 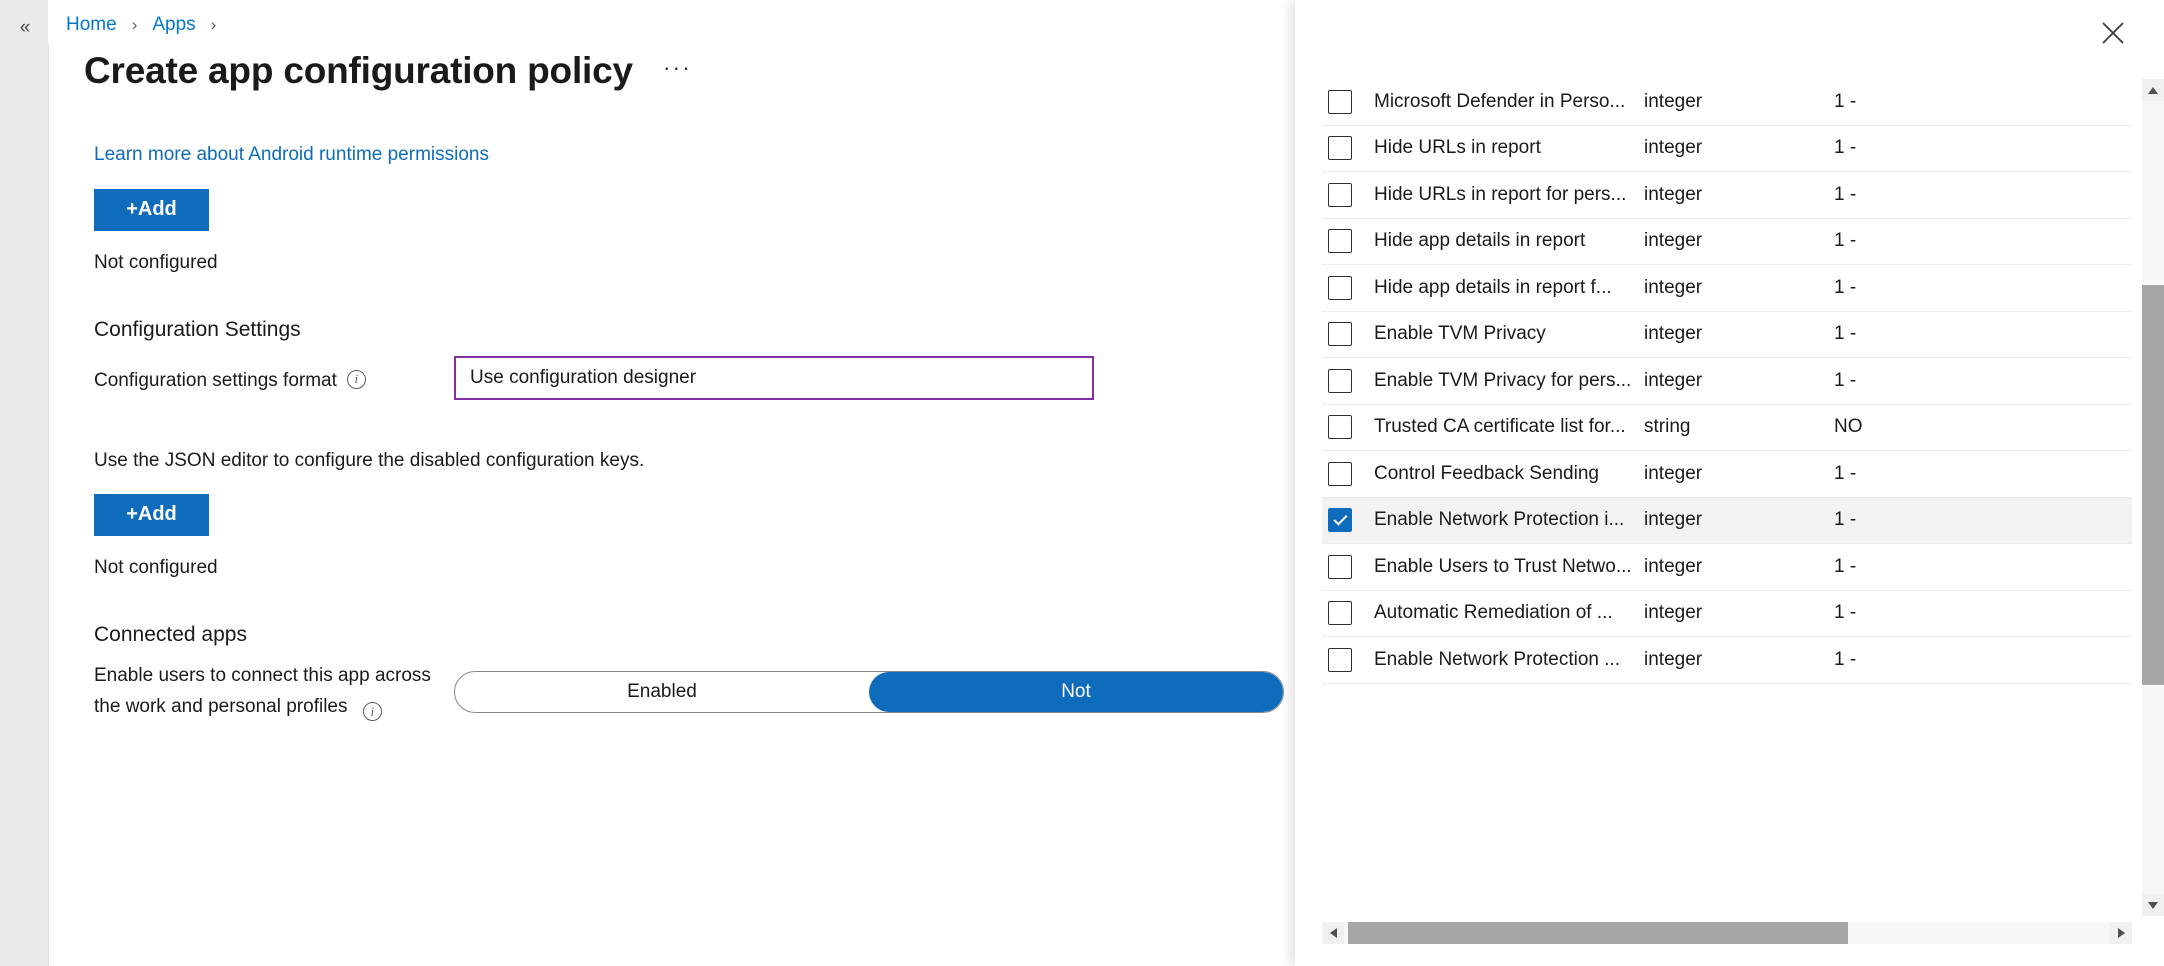 I want to click on configuration-settings-format-dropdown: Use configuration designer, so click(x=774, y=378).